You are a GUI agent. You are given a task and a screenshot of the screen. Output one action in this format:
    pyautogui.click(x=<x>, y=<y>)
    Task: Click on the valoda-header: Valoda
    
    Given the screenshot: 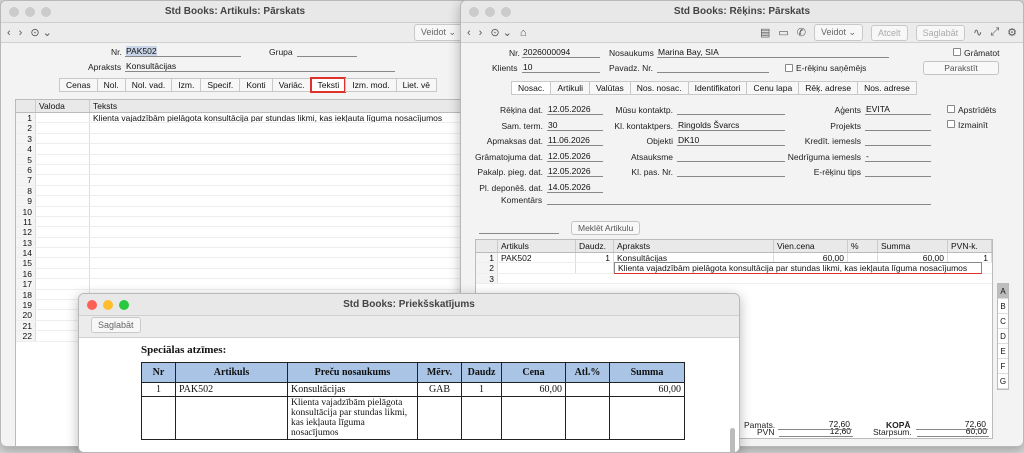 What is the action you would take?
    pyautogui.click(x=63, y=106)
    